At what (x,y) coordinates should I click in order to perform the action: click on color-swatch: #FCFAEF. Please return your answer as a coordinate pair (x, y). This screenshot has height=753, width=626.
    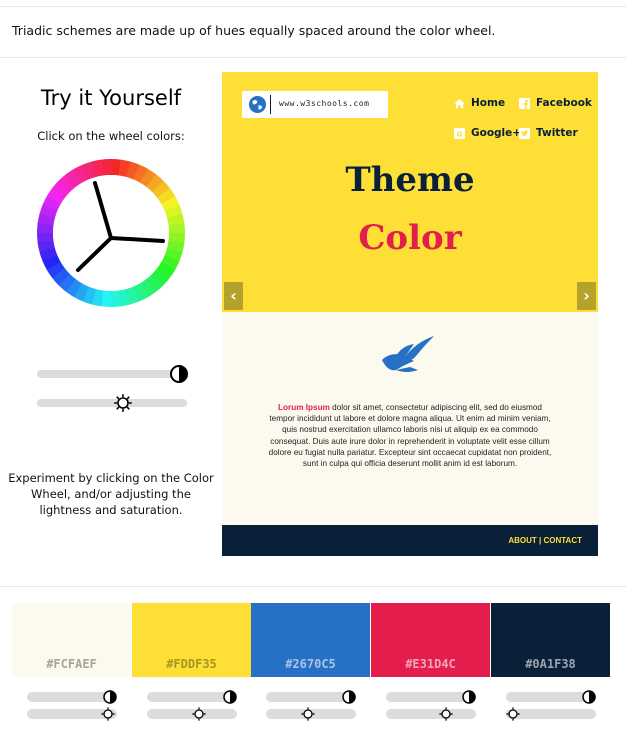
    Looking at the image, I should click on (71, 640).